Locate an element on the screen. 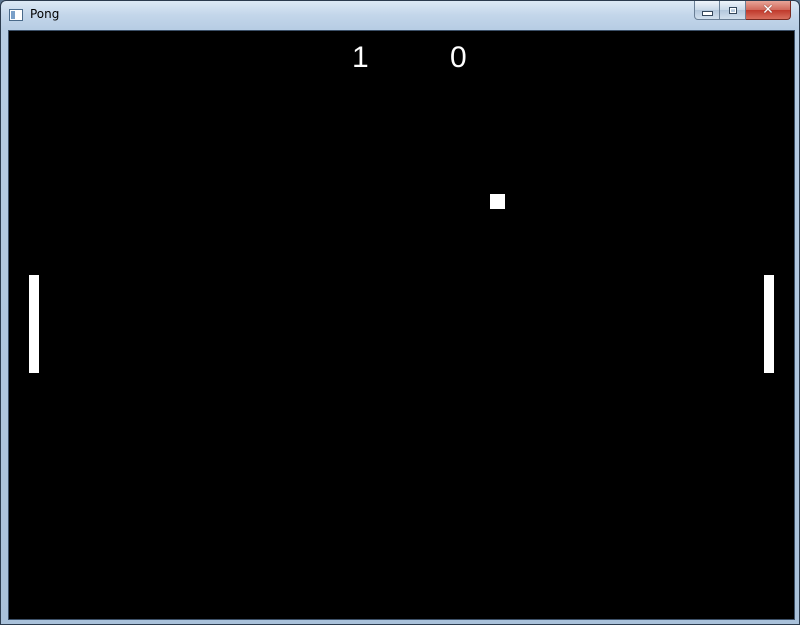 The width and height of the screenshot is (800, 625). score-right: 0 is located at coordinates (458, 57).